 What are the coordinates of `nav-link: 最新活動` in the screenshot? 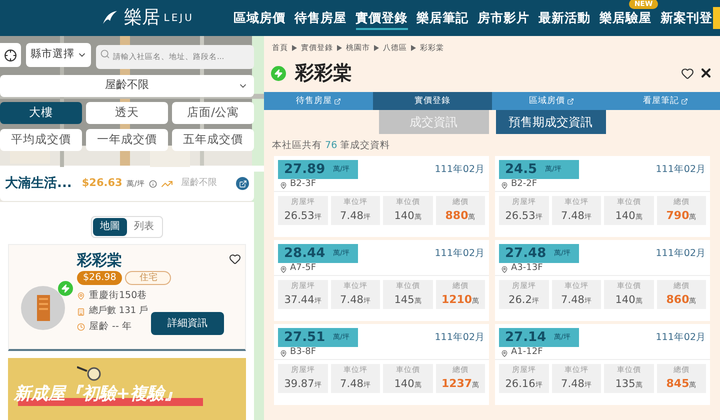 It's located at (564, 20).